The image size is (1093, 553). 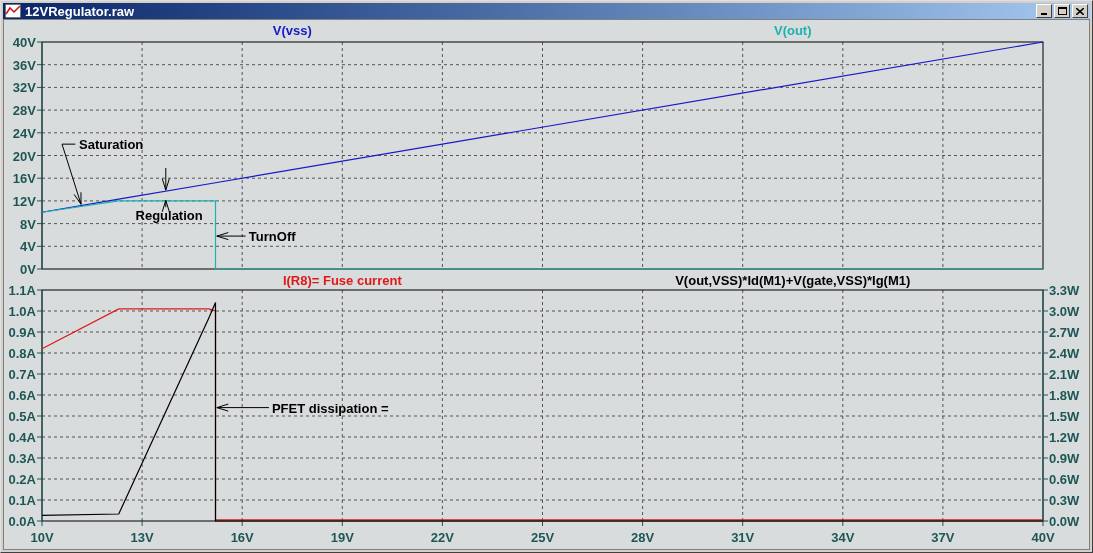 I want to click on axis-label: 13V, so click(x=142, y=537).